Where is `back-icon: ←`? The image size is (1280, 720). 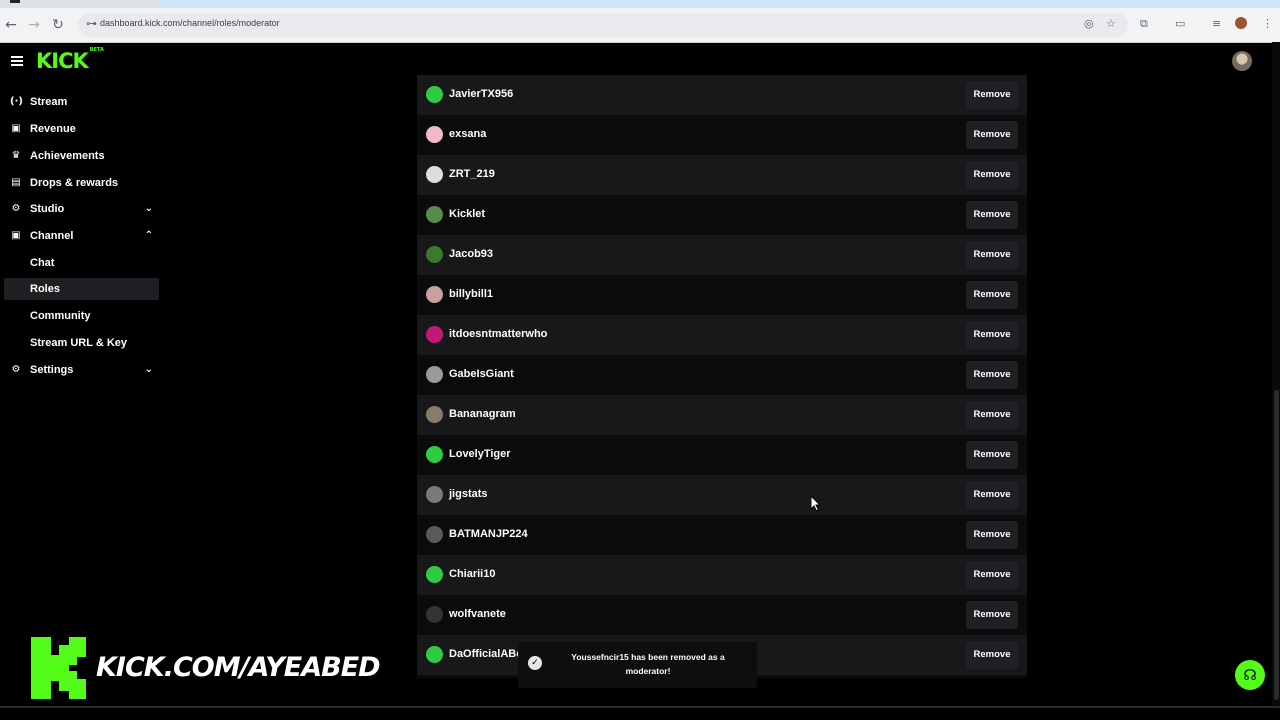 back-icon: ← is located at coordinates (11, 25).